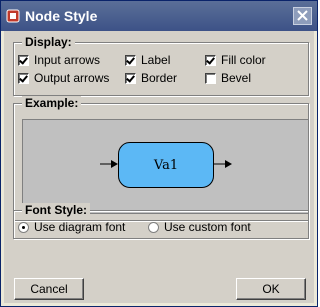 This screenshot has height=307, width=320. I want to click on cancel-button-label: Cancel, so click(49, 289).